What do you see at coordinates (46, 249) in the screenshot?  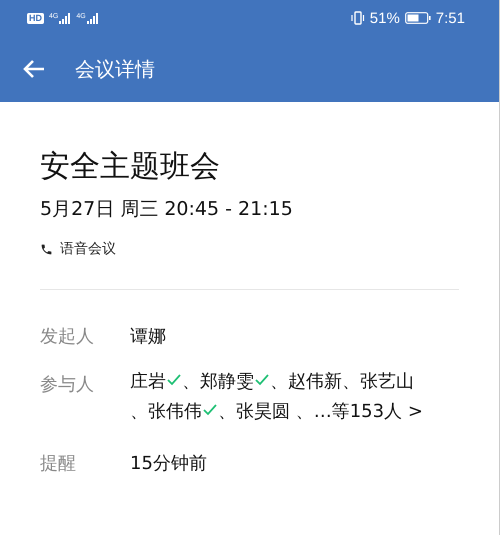 I see `phone-icon` at bounding box center [46, 249].